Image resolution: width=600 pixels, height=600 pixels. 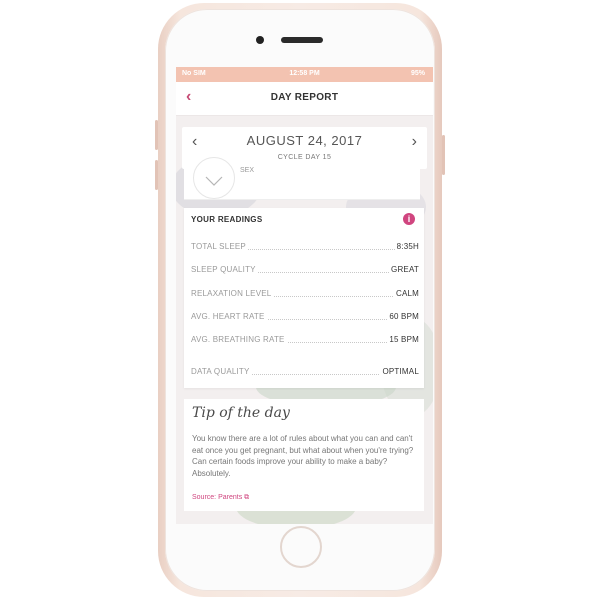 I want to click on heart-icon, so click(x=214, y=178).